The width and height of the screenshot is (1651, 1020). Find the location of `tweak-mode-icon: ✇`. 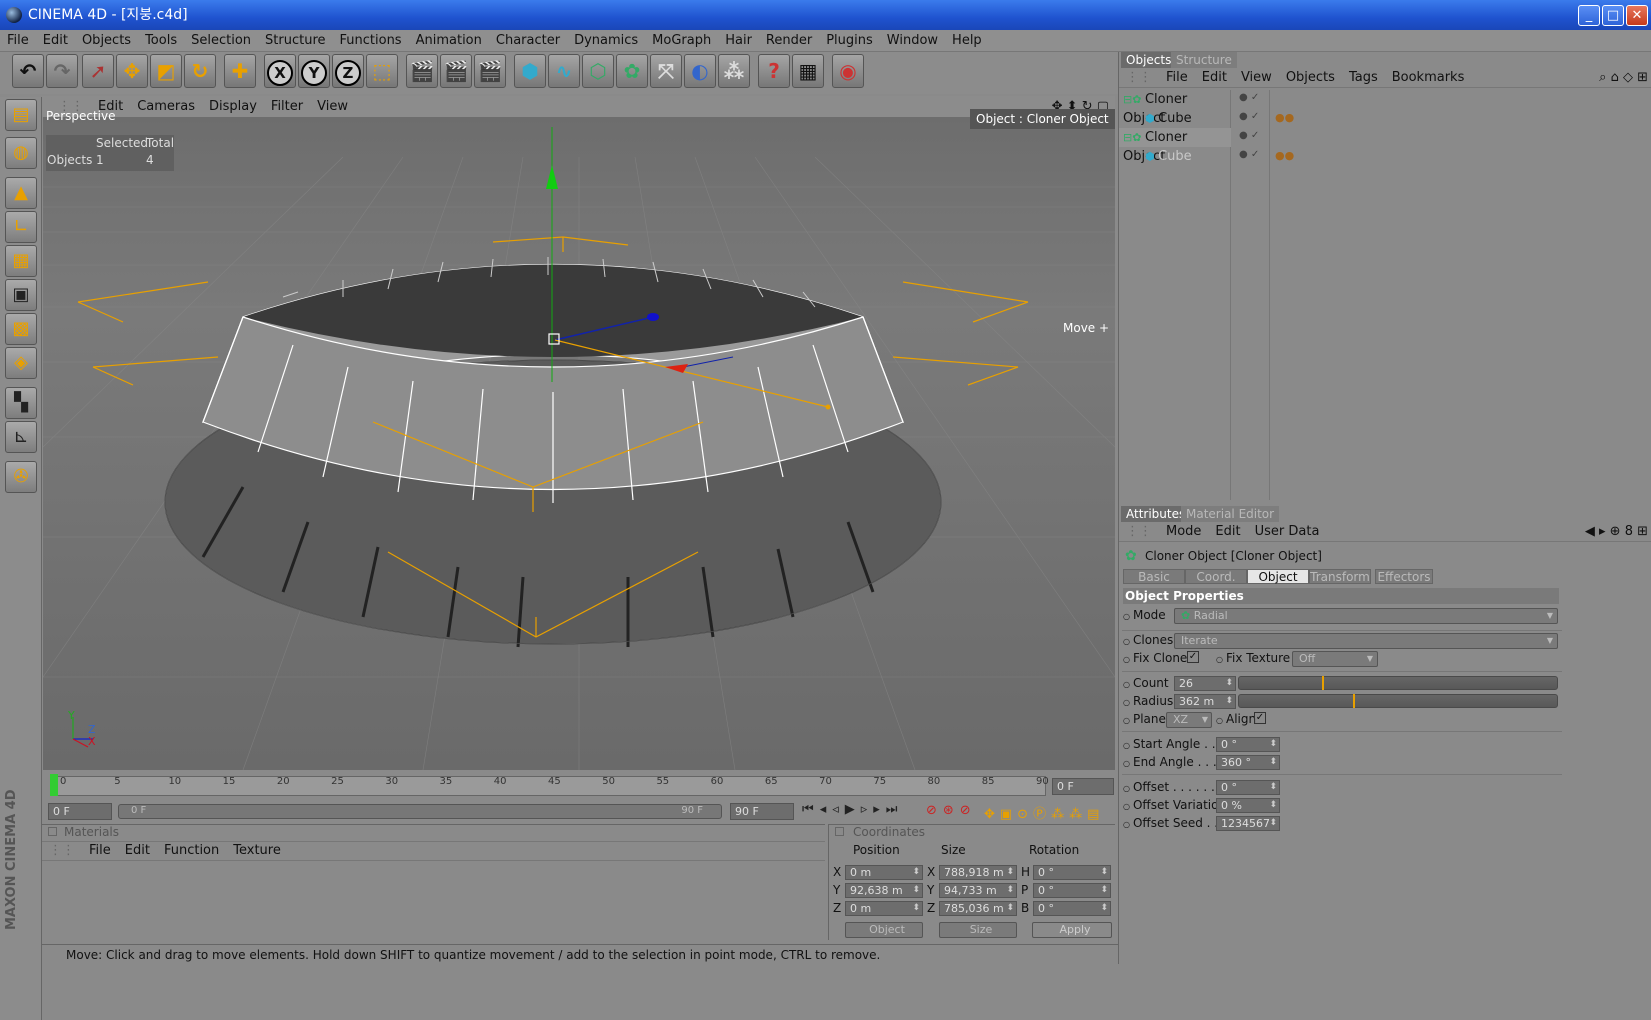

tweak-mode-icon: ✇ is located at coordinates (21, 477).